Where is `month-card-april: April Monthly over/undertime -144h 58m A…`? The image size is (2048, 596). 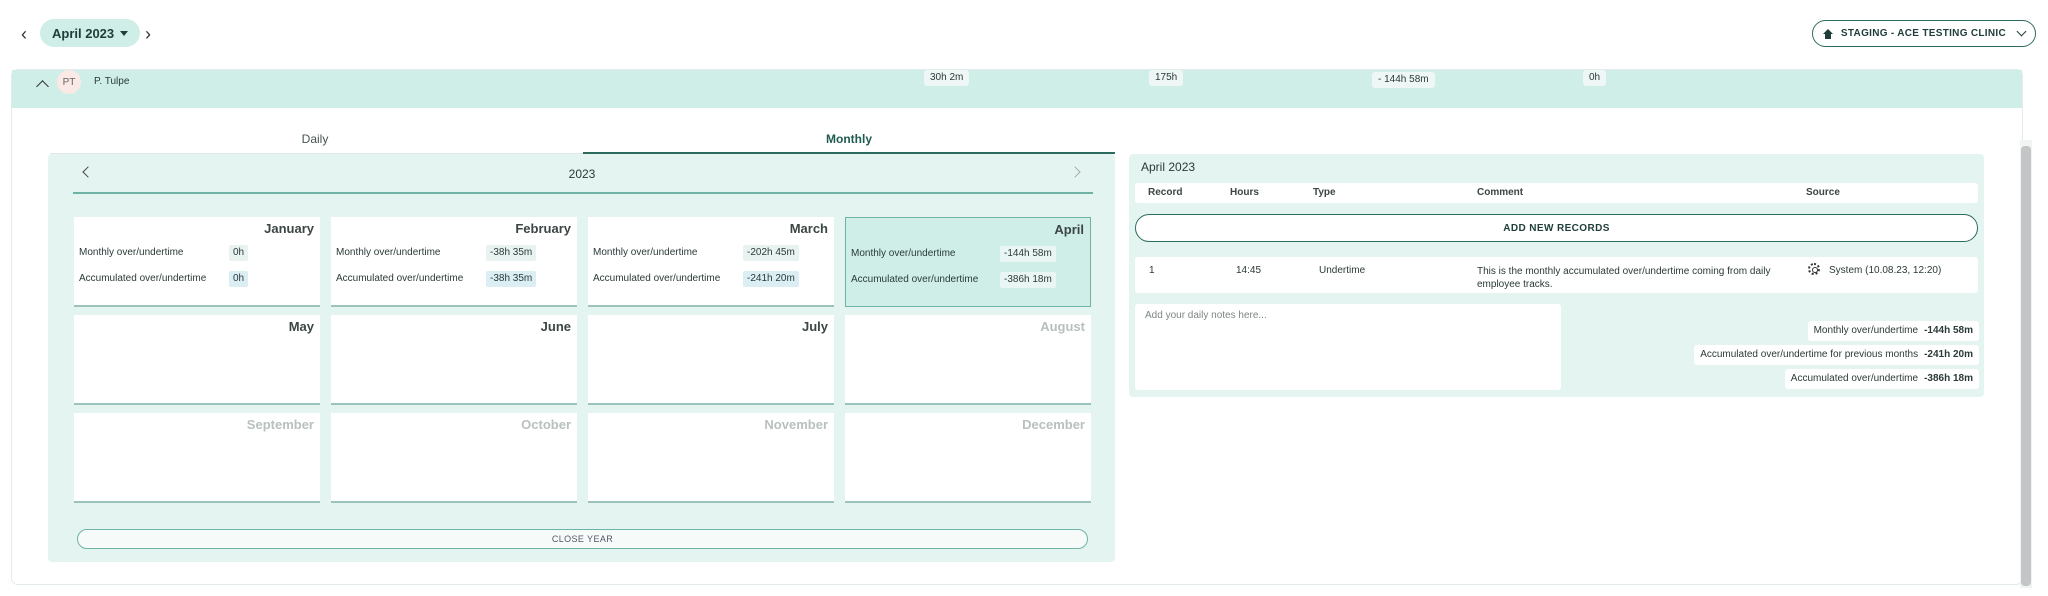
month-card-april: April Monthly over/undertime -144h 58m A… is located at coordinates (968, 262).